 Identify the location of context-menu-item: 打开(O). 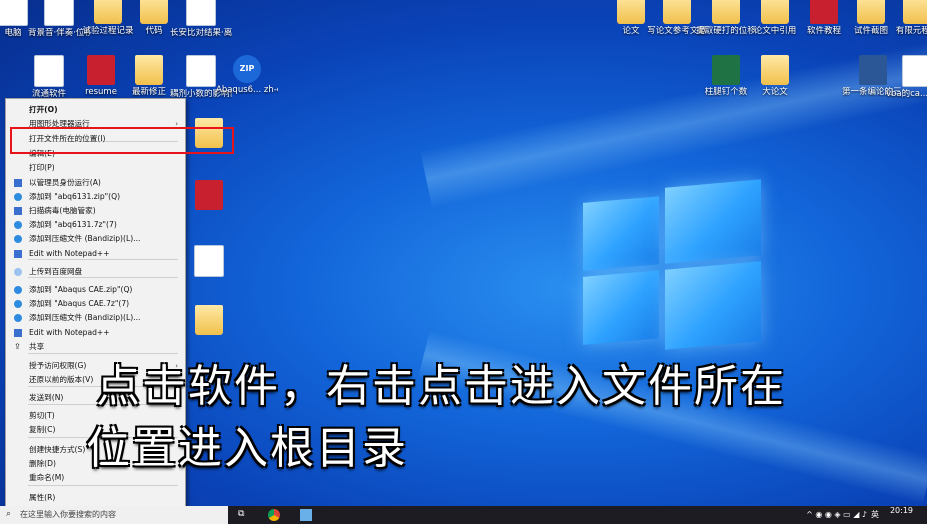
(95, 110).